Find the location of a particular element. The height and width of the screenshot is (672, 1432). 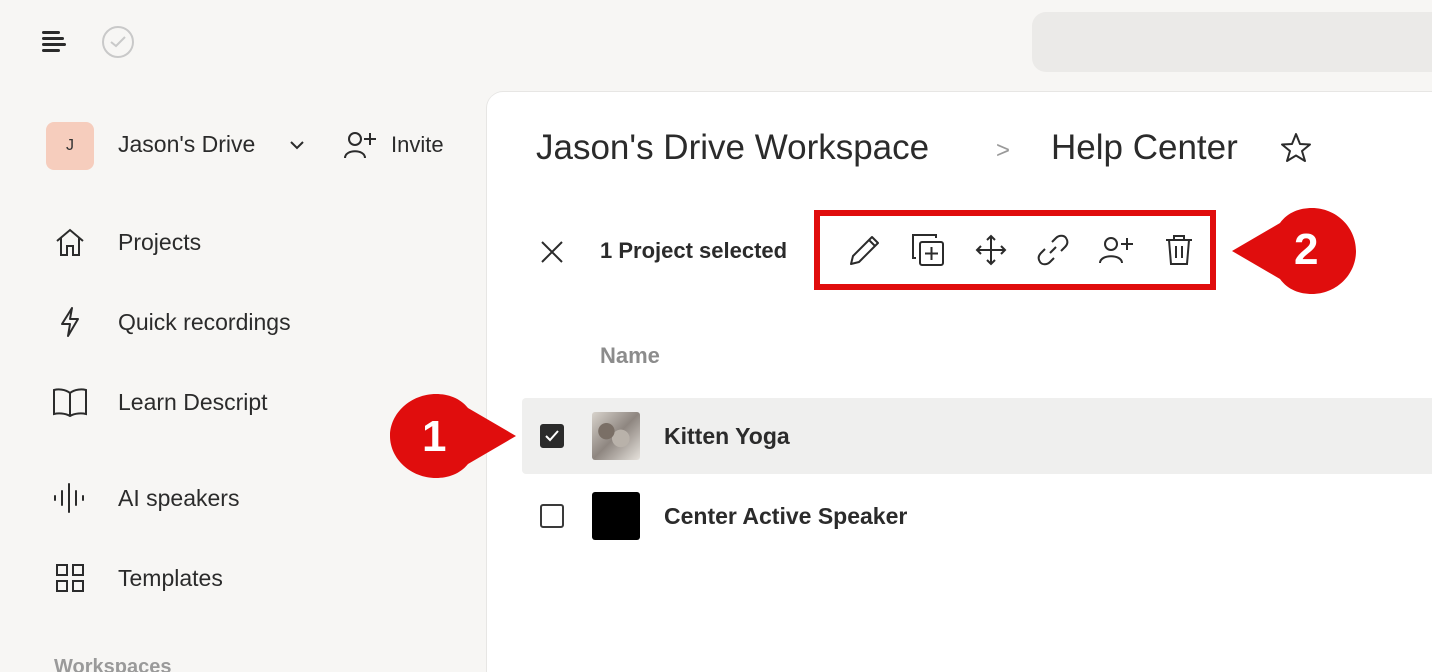

invite-label: Invite is located at coordinates (417, 144).